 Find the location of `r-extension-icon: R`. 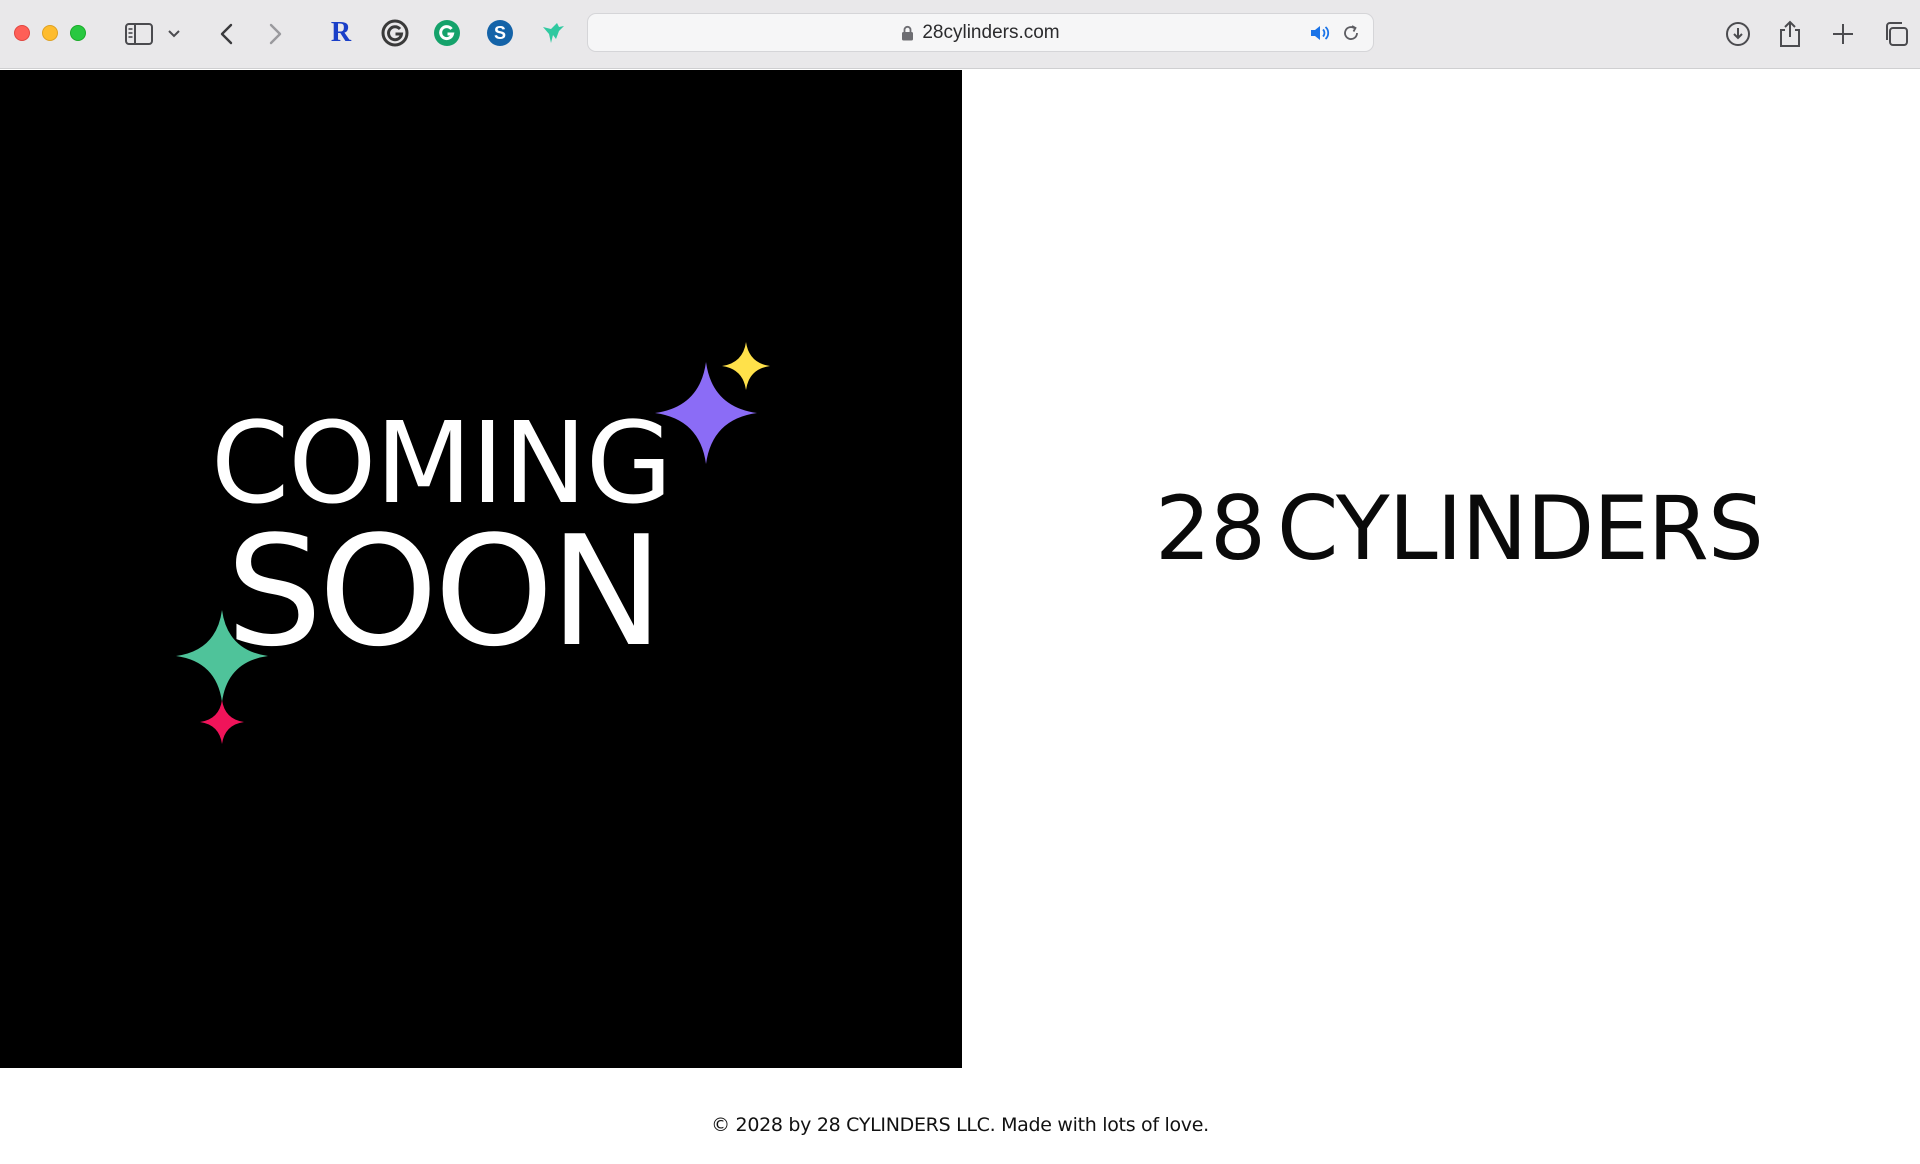

r-extension-icon: R is located at coordinates (341, 32).